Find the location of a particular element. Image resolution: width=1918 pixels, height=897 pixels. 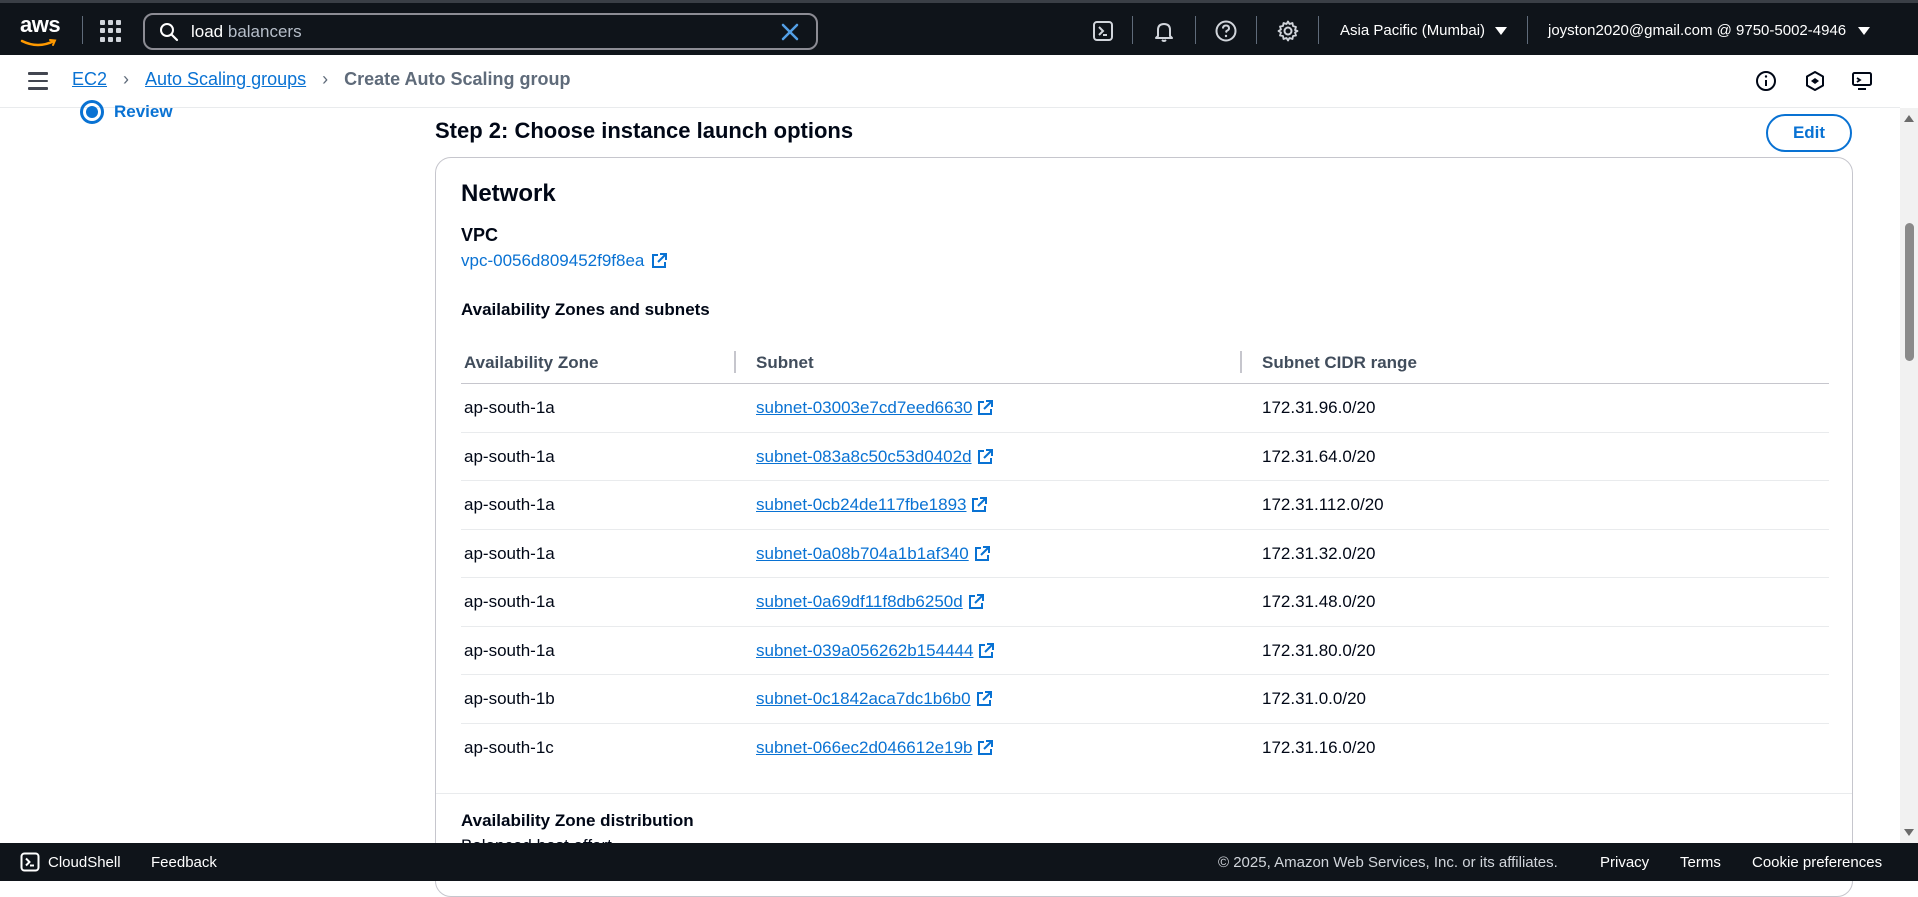

sidenav-step-review: Review is located at coordinates (126, 112).